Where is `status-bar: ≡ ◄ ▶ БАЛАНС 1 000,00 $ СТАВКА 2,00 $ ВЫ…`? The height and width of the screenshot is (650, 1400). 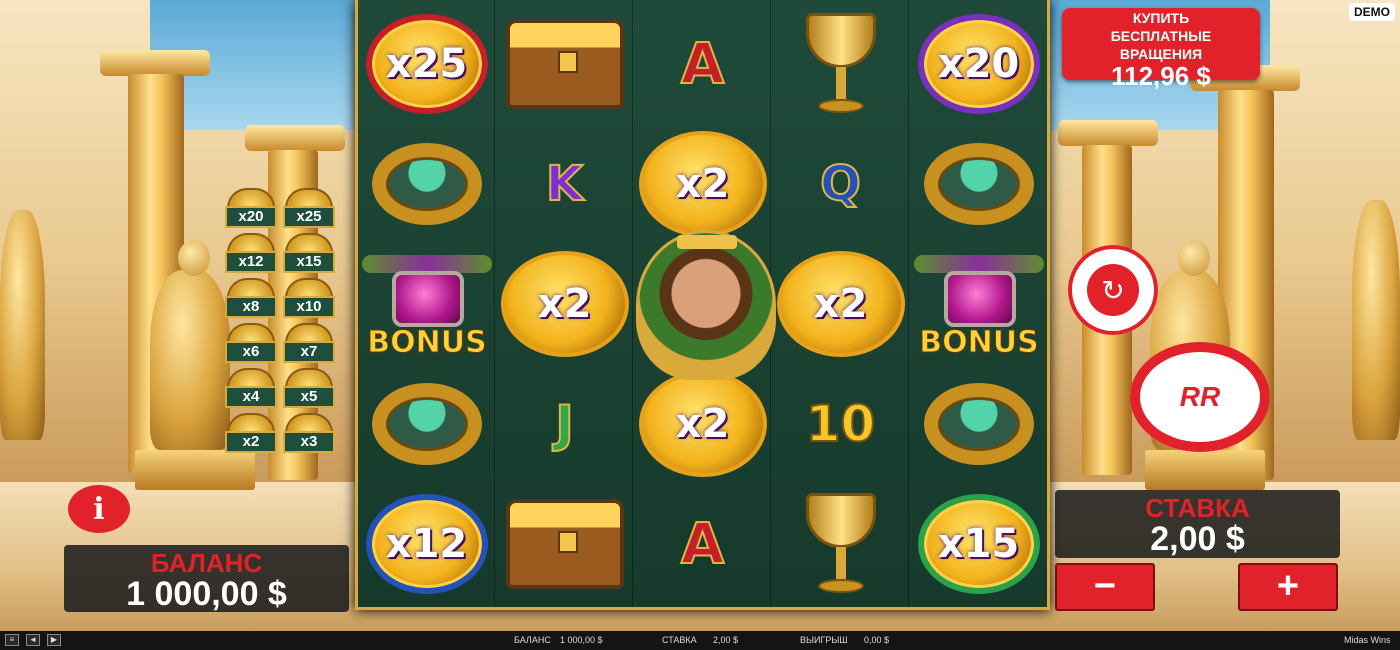 status-bar: ≡ ◄ ▶ БАЛАНС 1 000,00 $ СТАВКА 2,00 $ ВЫ… is located at coordinates (700, 640).